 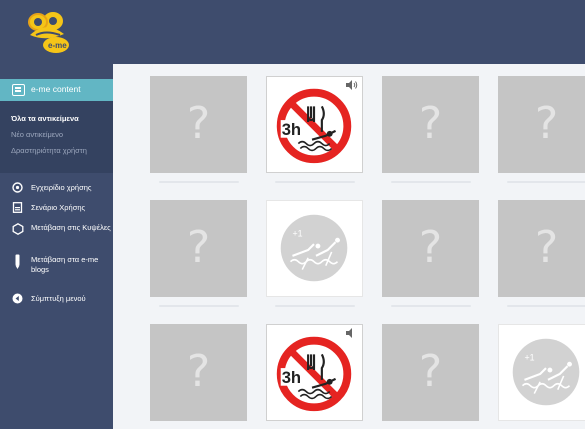 I want to click on sidebar-item-manual: Εγχειρίδιο χρήσης, so click(x=56, y=189).